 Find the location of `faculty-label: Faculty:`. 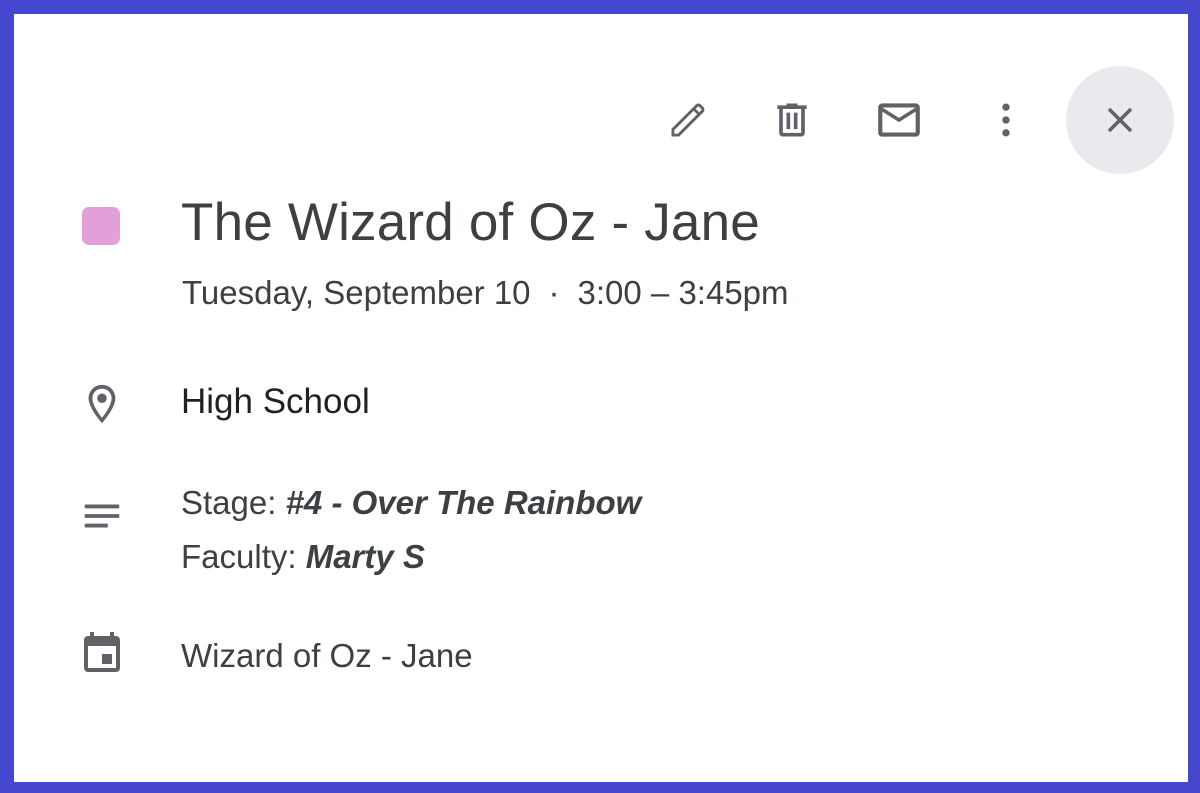

faculty-label: Faculty: is located at coordinates (243, 556).